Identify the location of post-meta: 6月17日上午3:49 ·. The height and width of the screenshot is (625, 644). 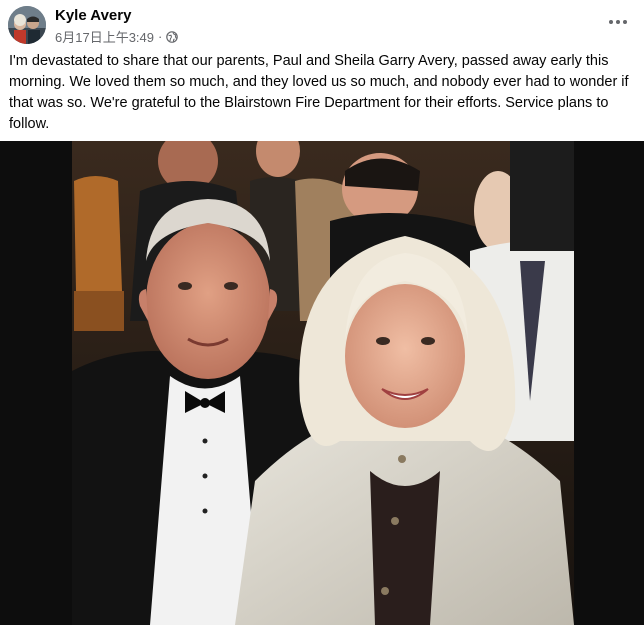
(117, 36).